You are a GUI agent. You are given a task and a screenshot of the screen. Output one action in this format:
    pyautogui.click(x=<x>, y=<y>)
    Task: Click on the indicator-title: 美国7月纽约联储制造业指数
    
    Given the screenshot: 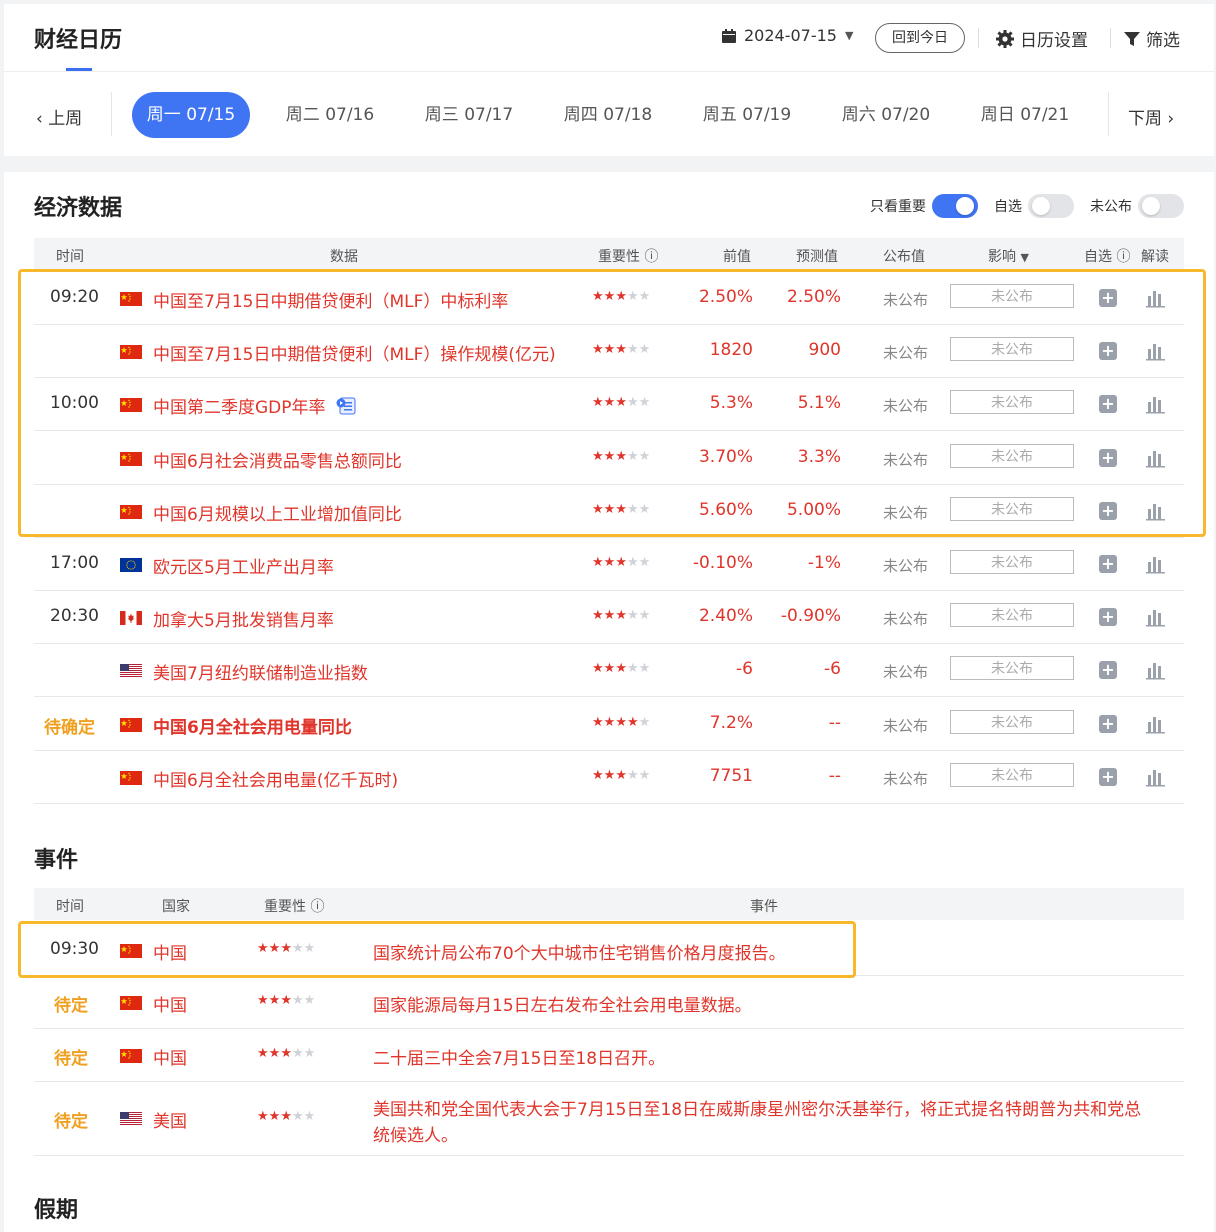 What is the action you would take?
    pyautogui.click(x=260, y=671)
    